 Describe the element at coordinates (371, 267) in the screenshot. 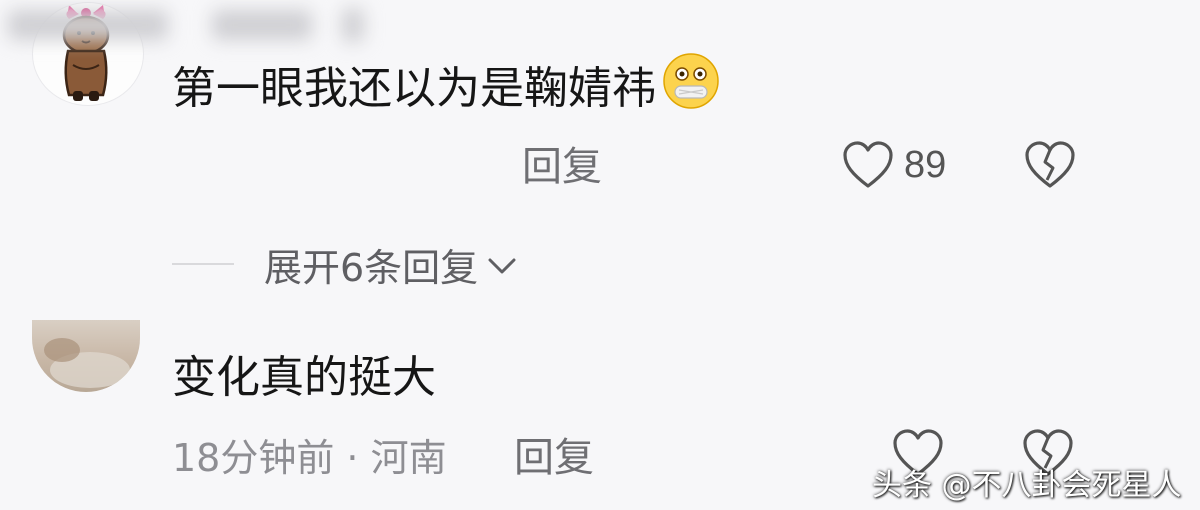

I see `expand-replies-label: 展开6条回复` at that location.